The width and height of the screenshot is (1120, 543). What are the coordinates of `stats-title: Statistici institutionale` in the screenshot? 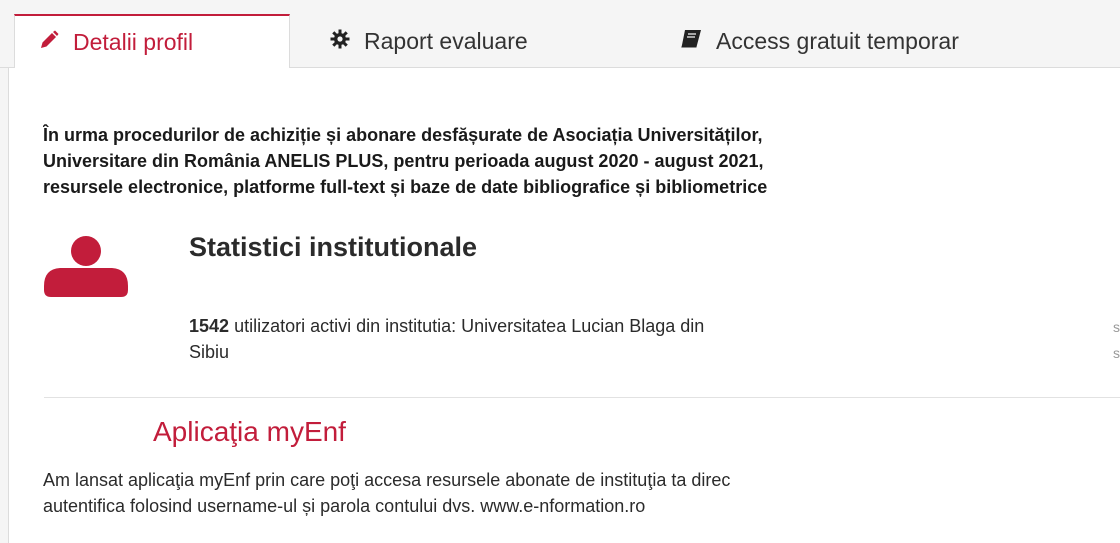 It's located at (333, 247).